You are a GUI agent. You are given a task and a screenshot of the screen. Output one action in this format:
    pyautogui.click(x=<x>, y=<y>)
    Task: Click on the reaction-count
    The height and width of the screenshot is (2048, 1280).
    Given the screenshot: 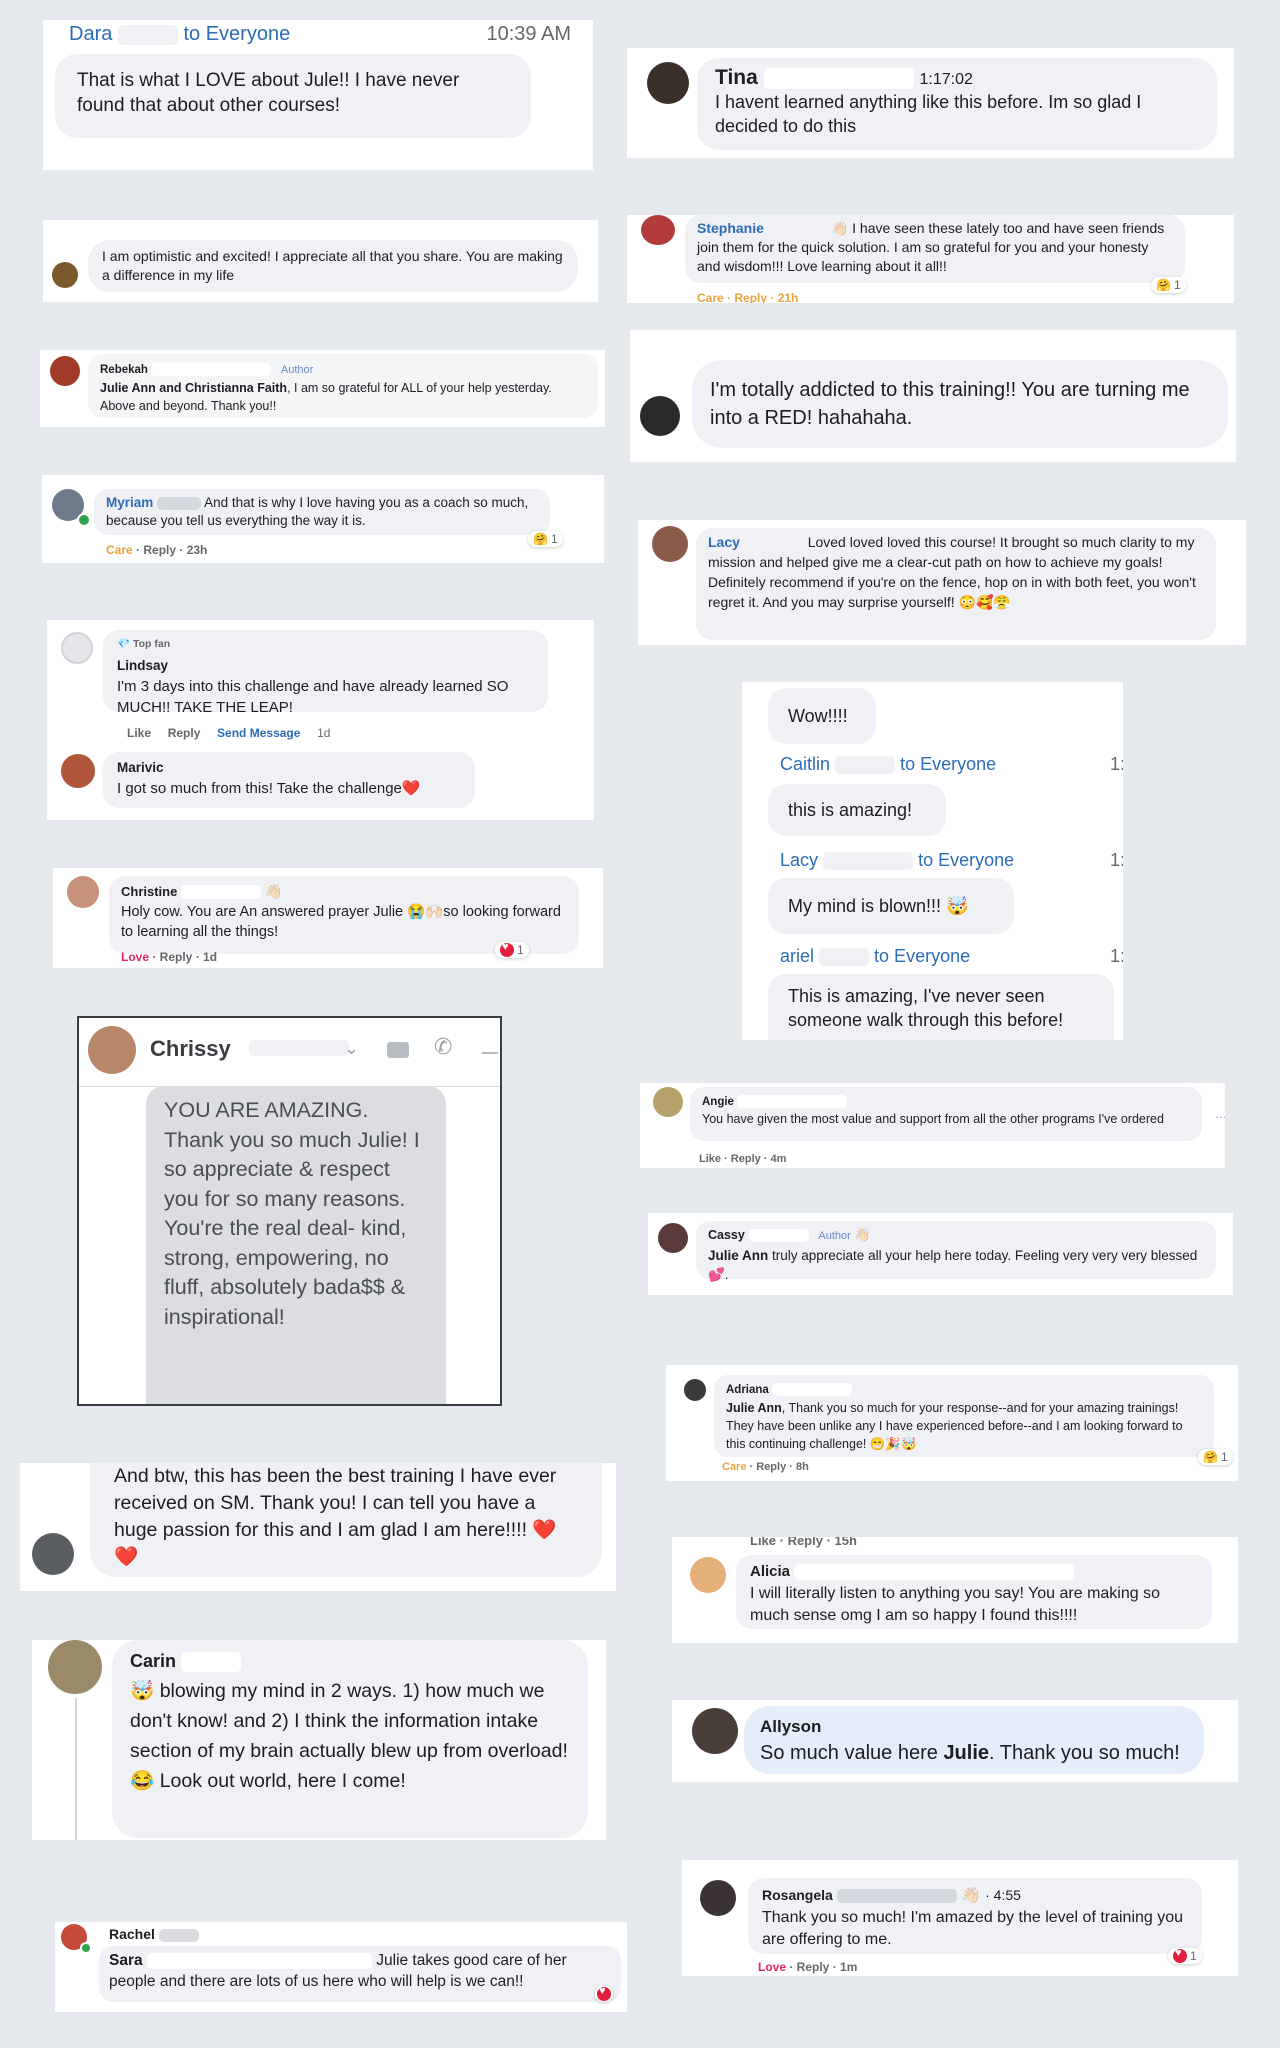 What is the action you would take?
    pyautogui.click(x=604, y=1993)
    